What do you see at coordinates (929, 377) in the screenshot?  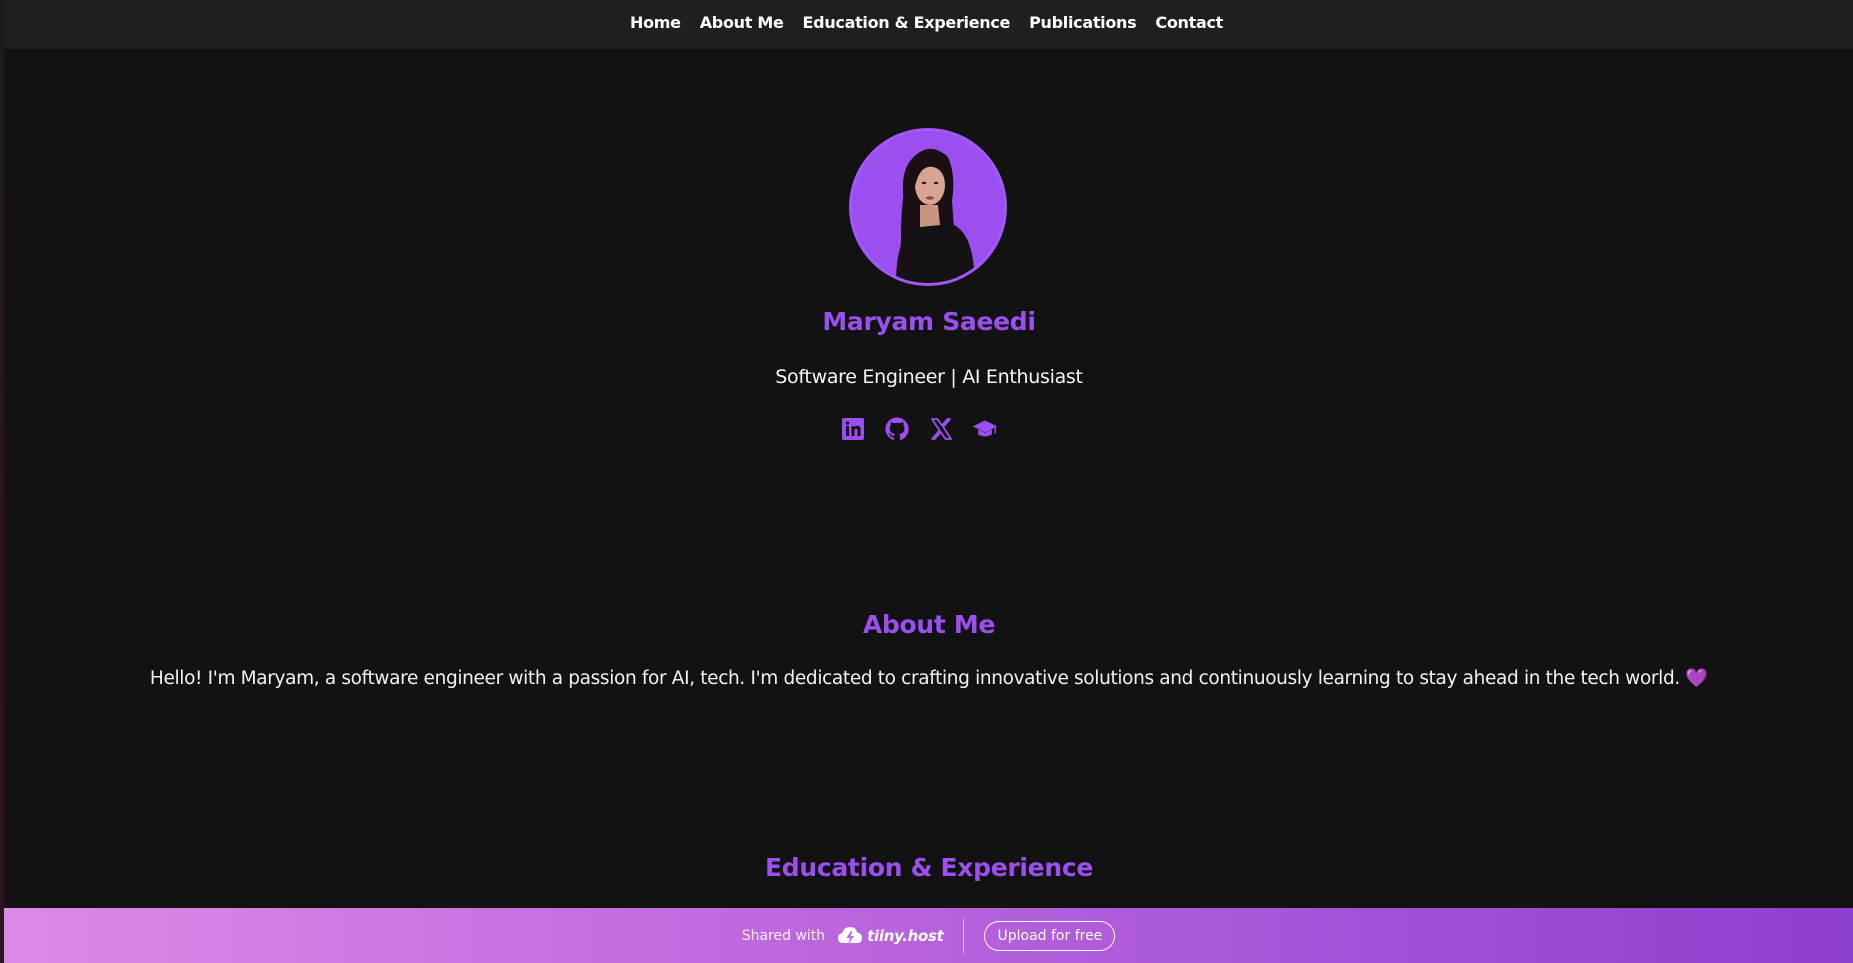 I see `profile-tagline: Software Engineer | AI Enthusiast` at bounding box center [929, 377].